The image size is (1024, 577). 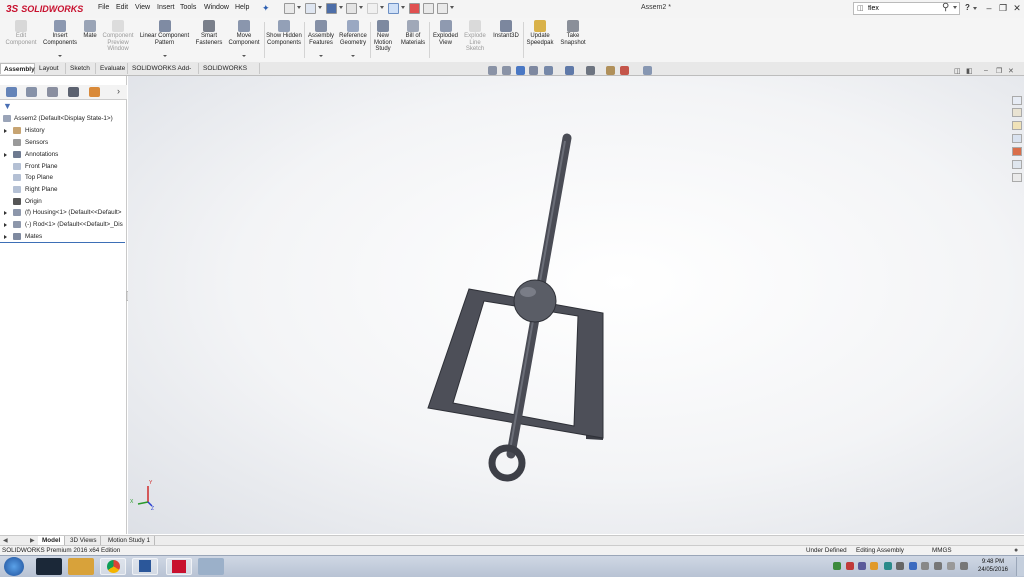 What do you see at coordinates (145, 566) in the screenshot?
I see `word-icon` at bounding box center [145, 566].